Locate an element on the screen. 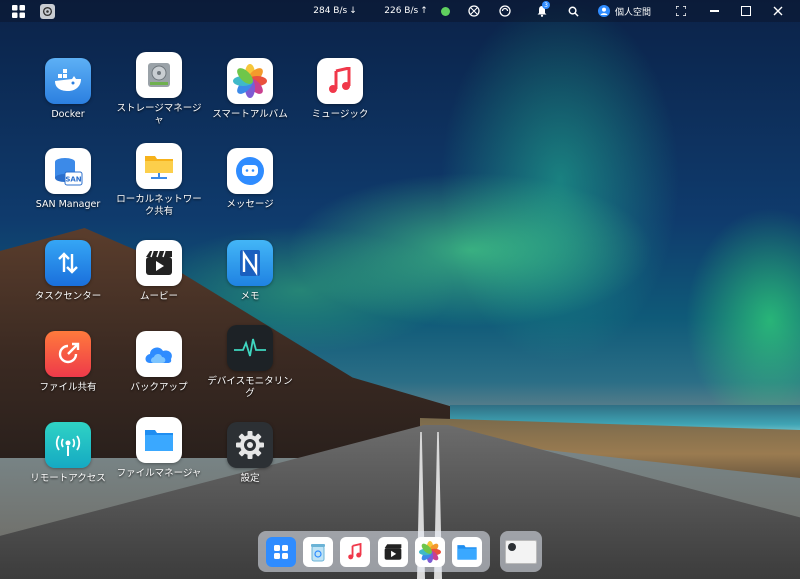 The image size is (800, 579). dock-file-manager is located at coordinates (467, 551).